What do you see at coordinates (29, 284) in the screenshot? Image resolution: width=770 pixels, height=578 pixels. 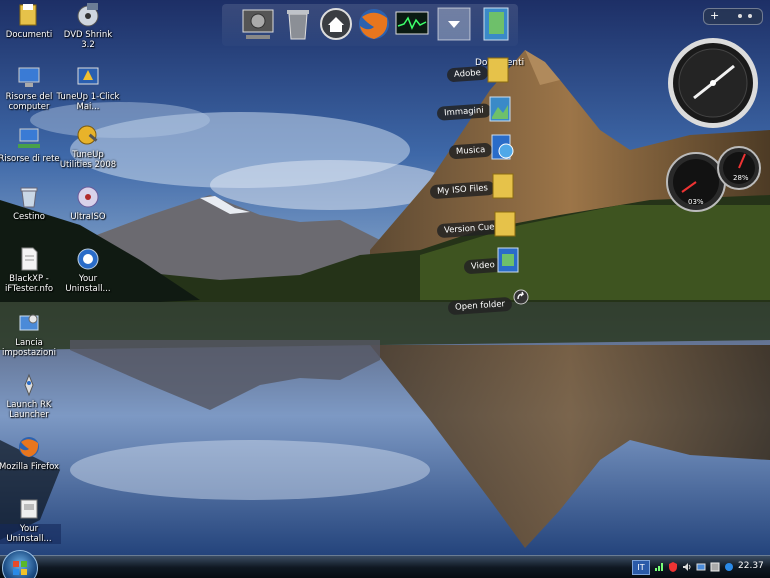 I see `desktop-icon-label: BlackXP - iFTester.nfo` at bounding box center [29, 284].